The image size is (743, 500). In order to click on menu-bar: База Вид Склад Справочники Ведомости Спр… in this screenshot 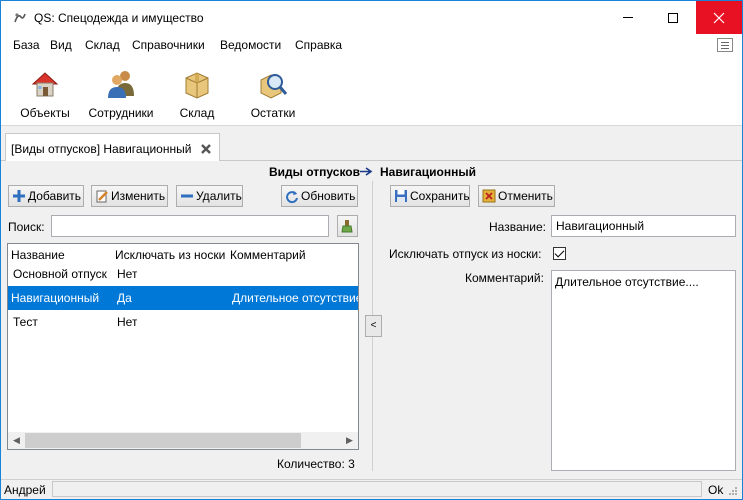, I will do `click(371, 45)`.